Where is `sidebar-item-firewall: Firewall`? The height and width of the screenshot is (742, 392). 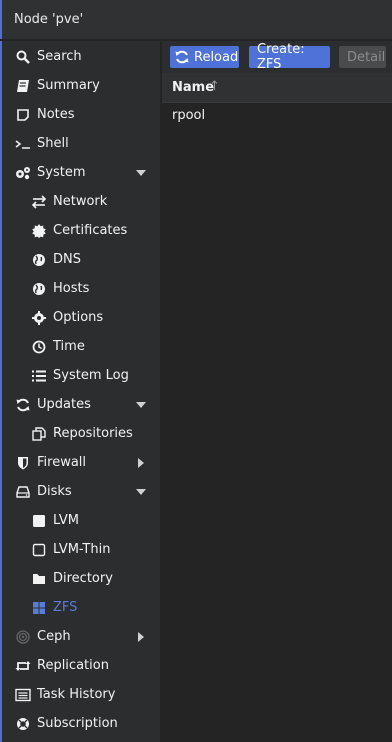 sidebar-item-firewall: Firewall is located at coordinates (81, 462).